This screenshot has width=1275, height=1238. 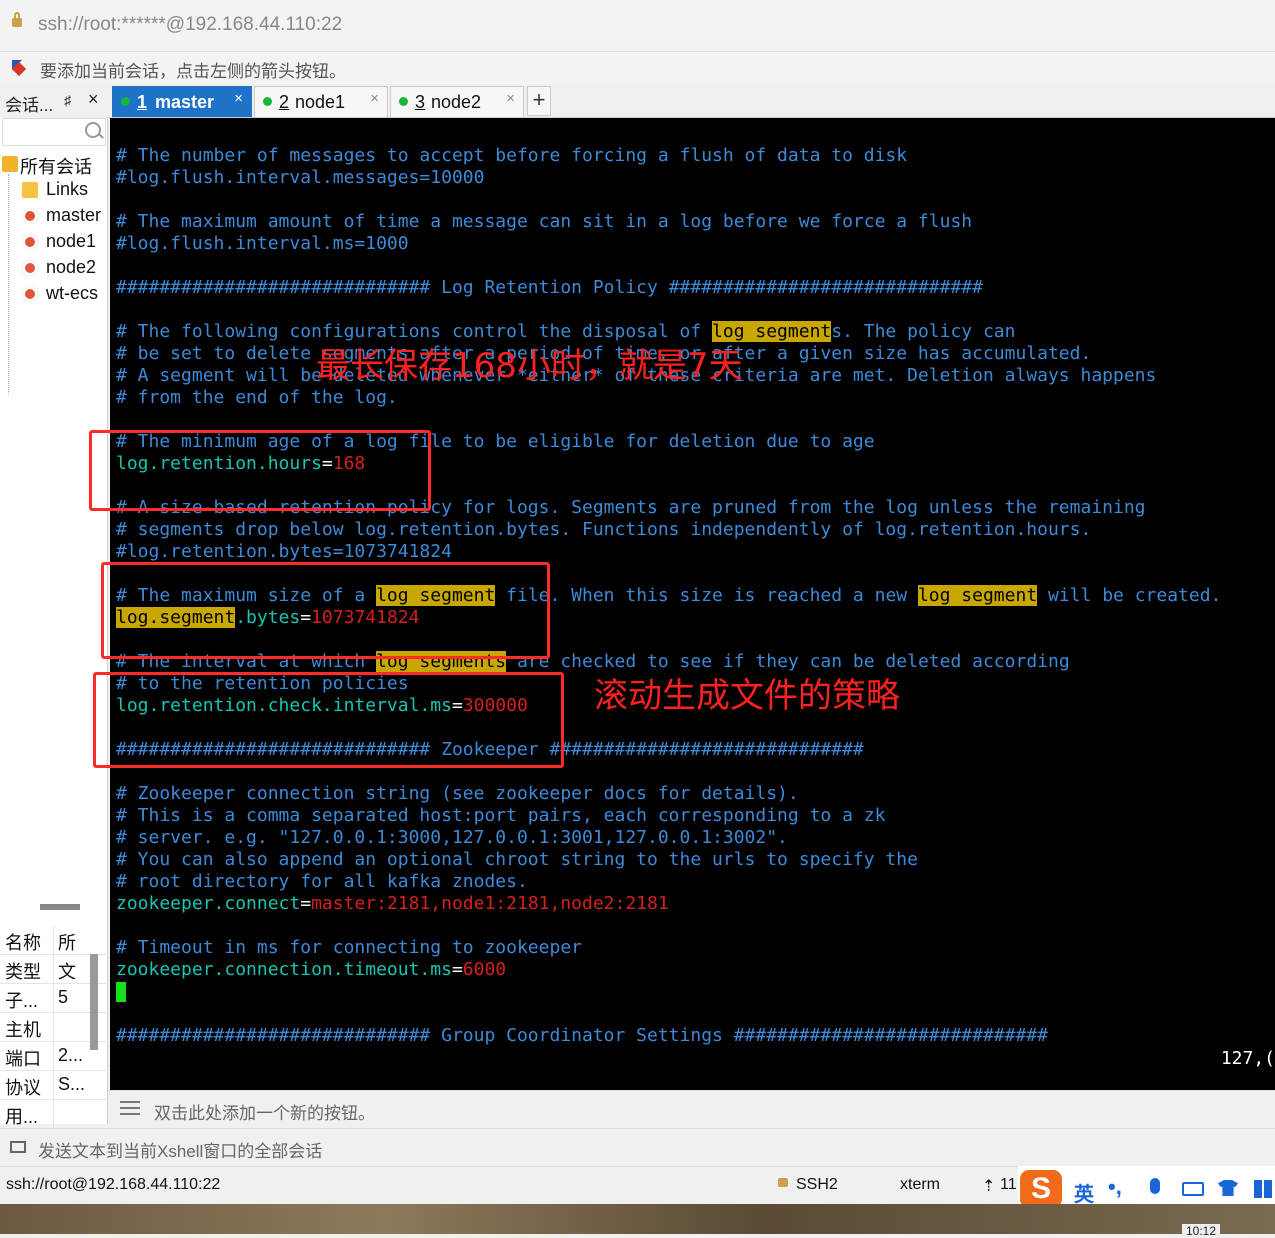 I want to click on compose-icon, so click(x=18, y=1147).